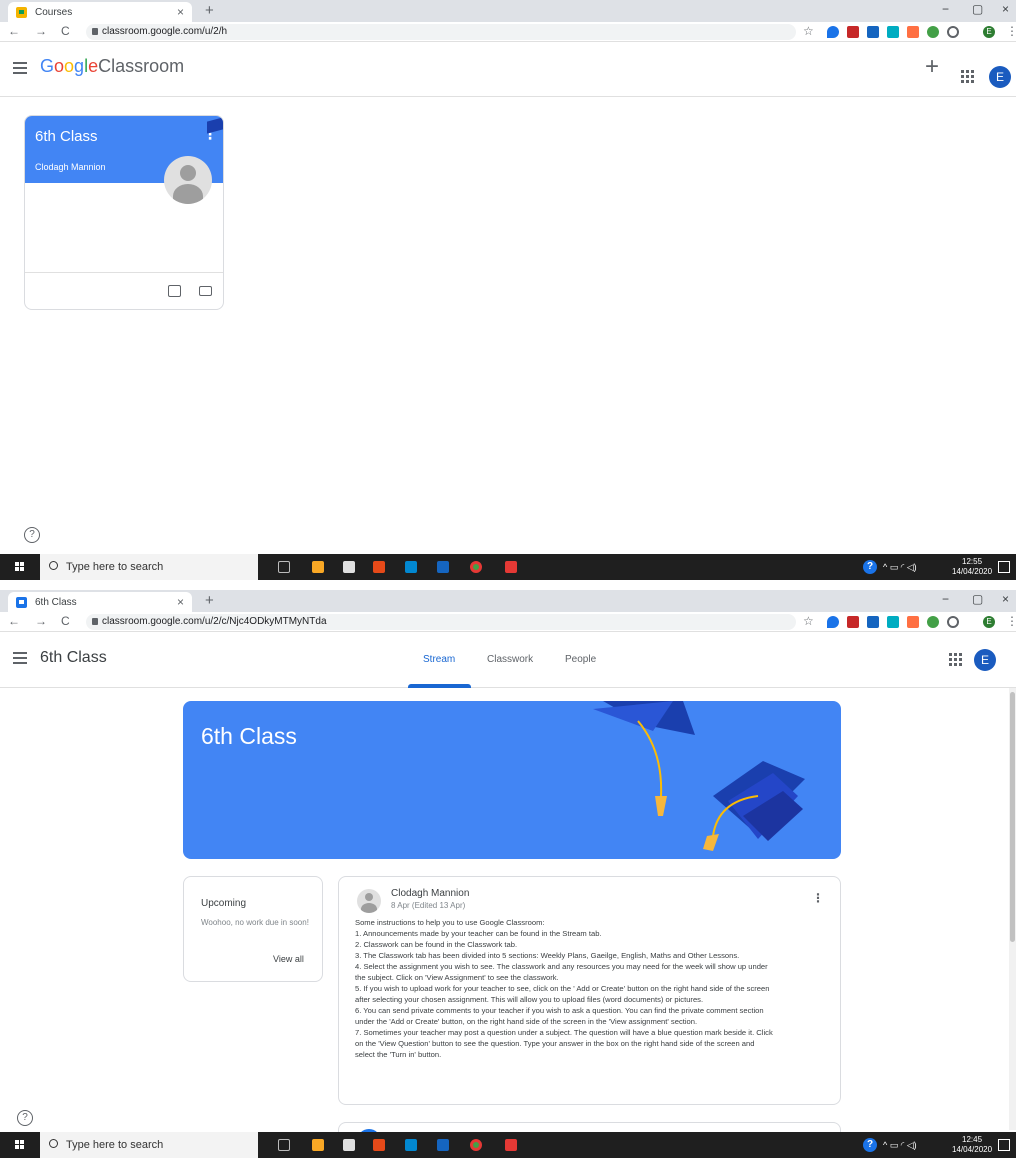 The width and height of the screenshot is (1016, 1158). What do you see at coordinates (439, 659) in the screenshot?
I see `tab-stream: Stream` at bounding box center [439, 659].